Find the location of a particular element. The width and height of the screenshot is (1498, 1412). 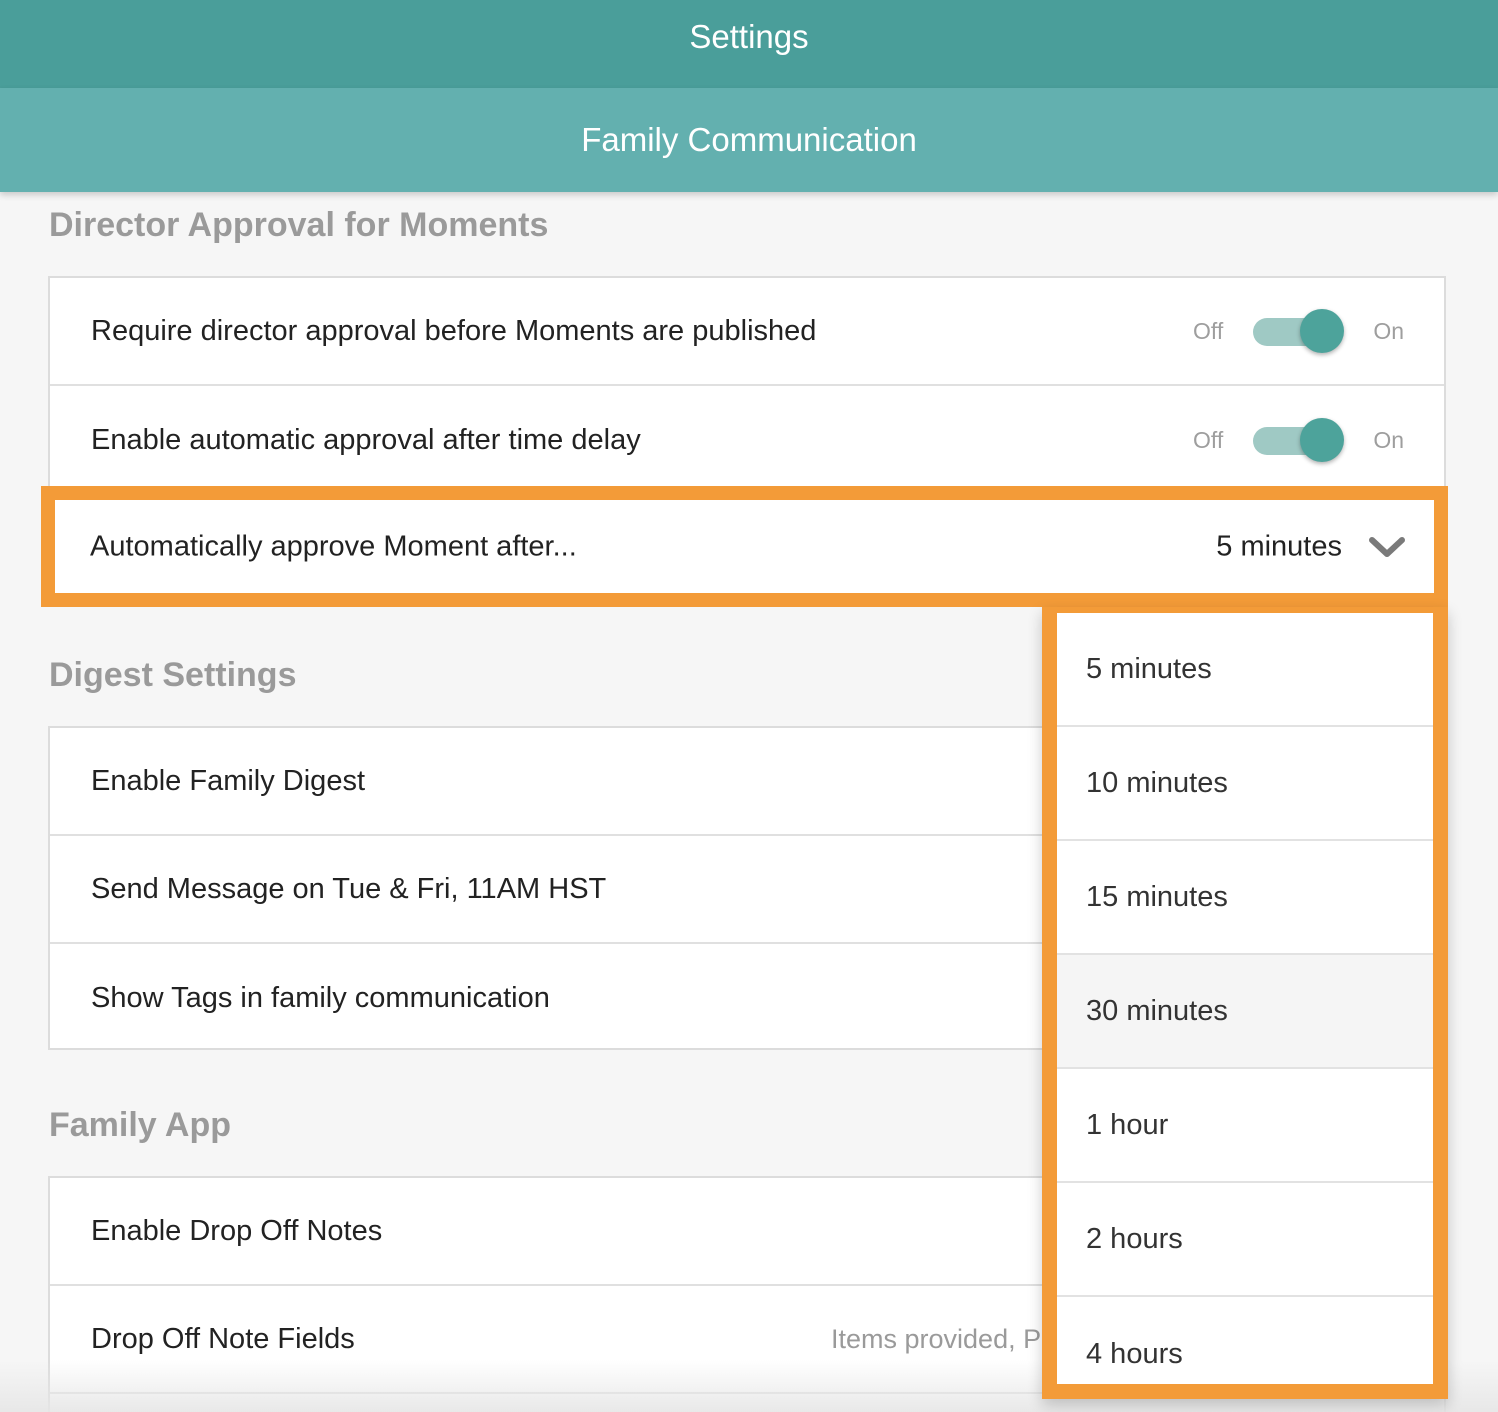

setting-label: Enable Drop Off Notes is located at coordinates (237, 1230).